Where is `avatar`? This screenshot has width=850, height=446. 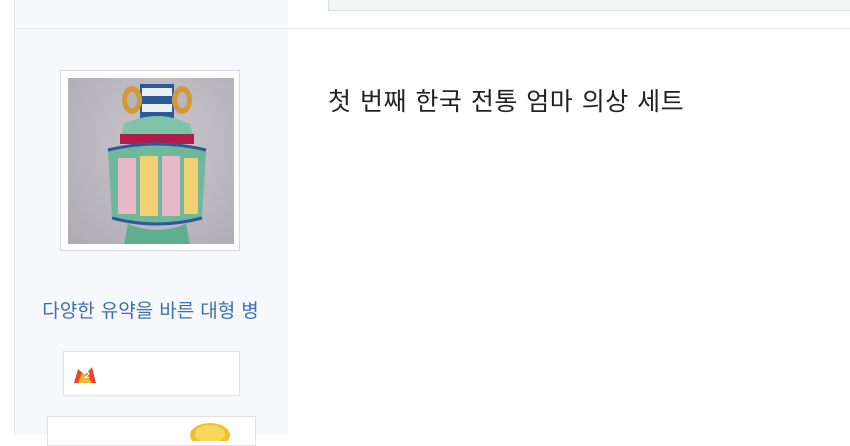
avatar is located at coordinates (150, 160).